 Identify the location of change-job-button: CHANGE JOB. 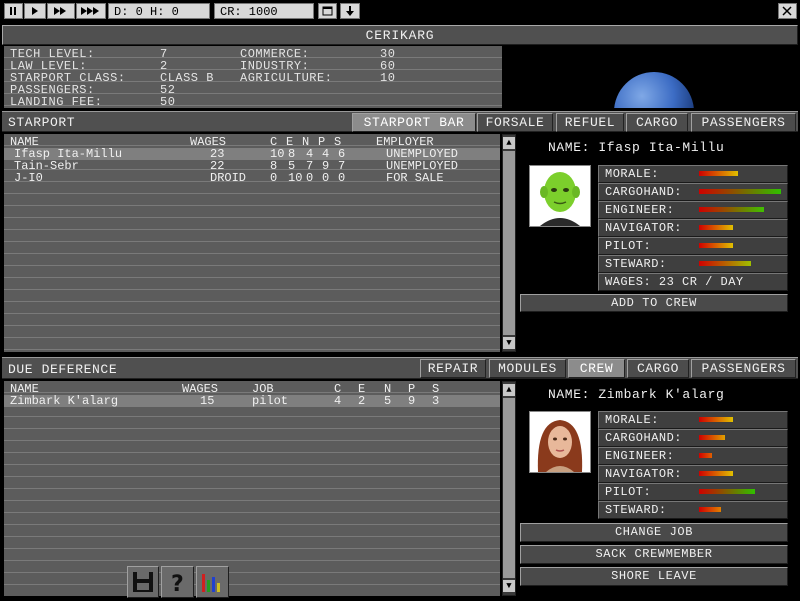
(654, 532).